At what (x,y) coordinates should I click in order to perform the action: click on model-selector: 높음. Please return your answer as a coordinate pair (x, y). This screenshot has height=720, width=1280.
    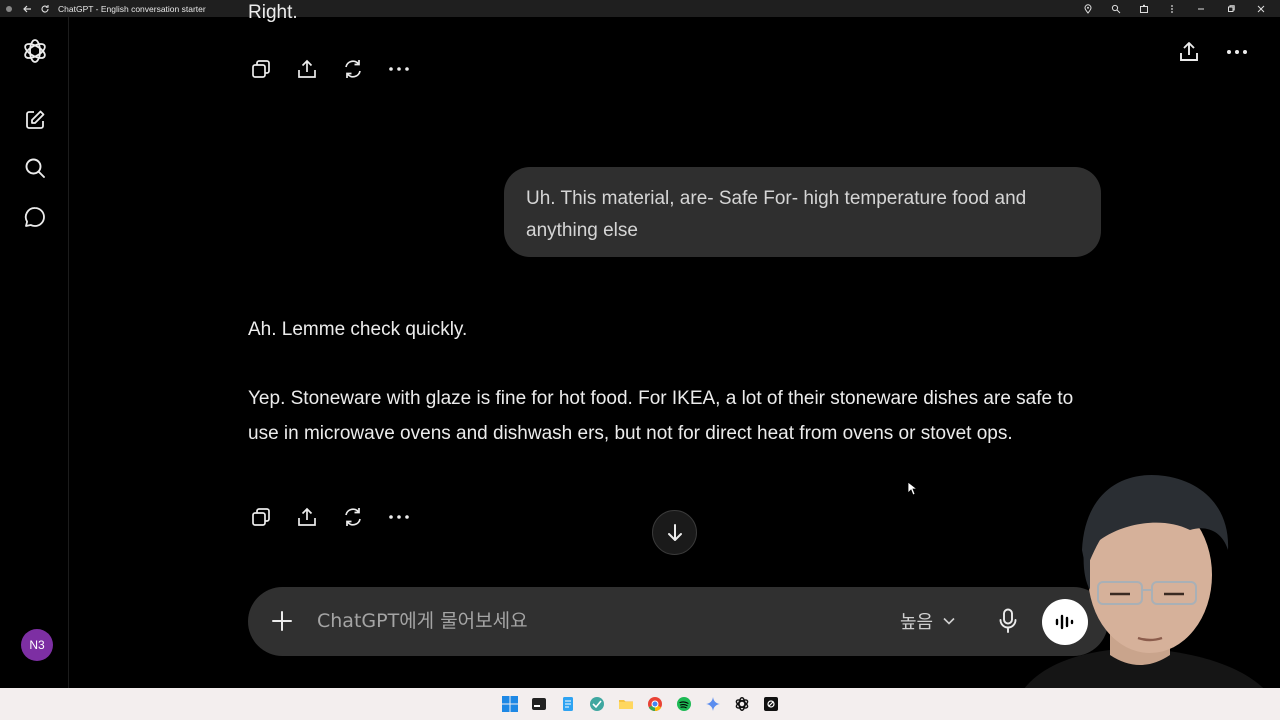
    Looking at the image, I should click on (927, 621).